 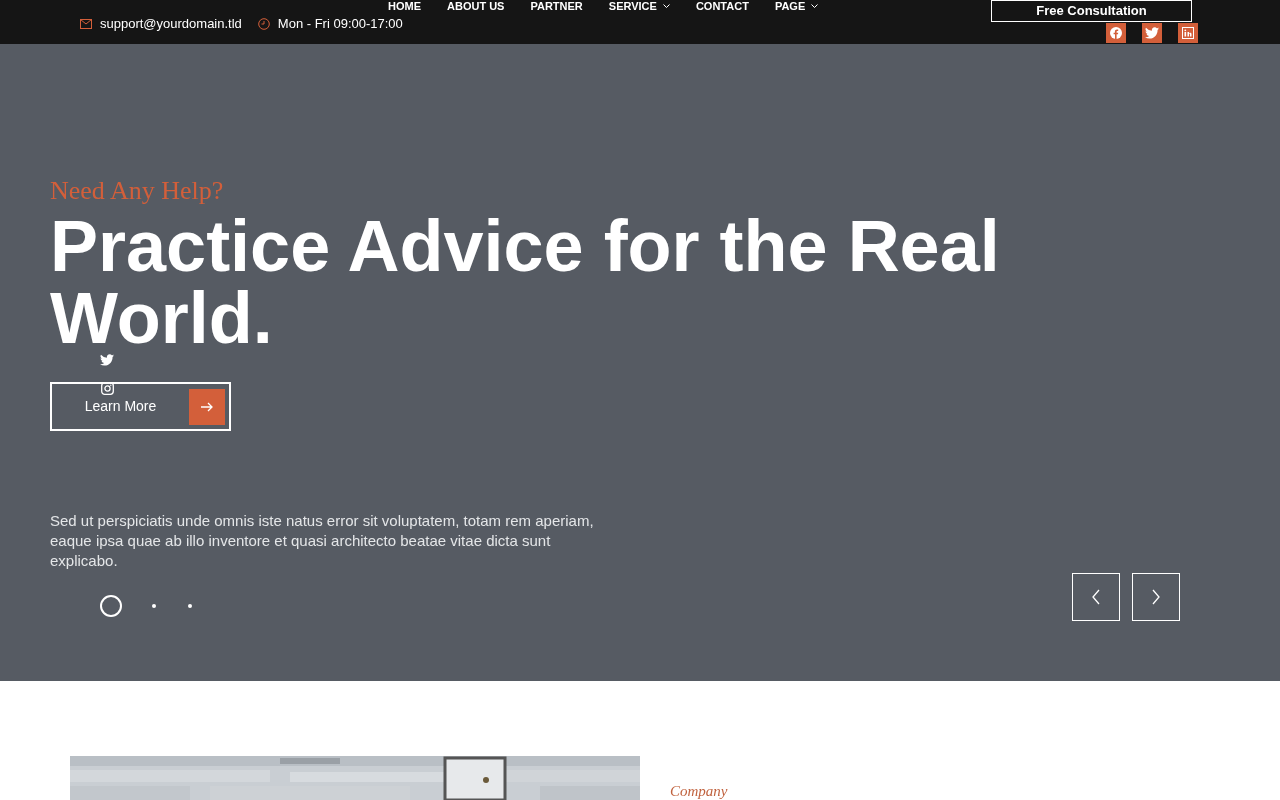 I want to click on camera-icon, so click(x=107, y=388).